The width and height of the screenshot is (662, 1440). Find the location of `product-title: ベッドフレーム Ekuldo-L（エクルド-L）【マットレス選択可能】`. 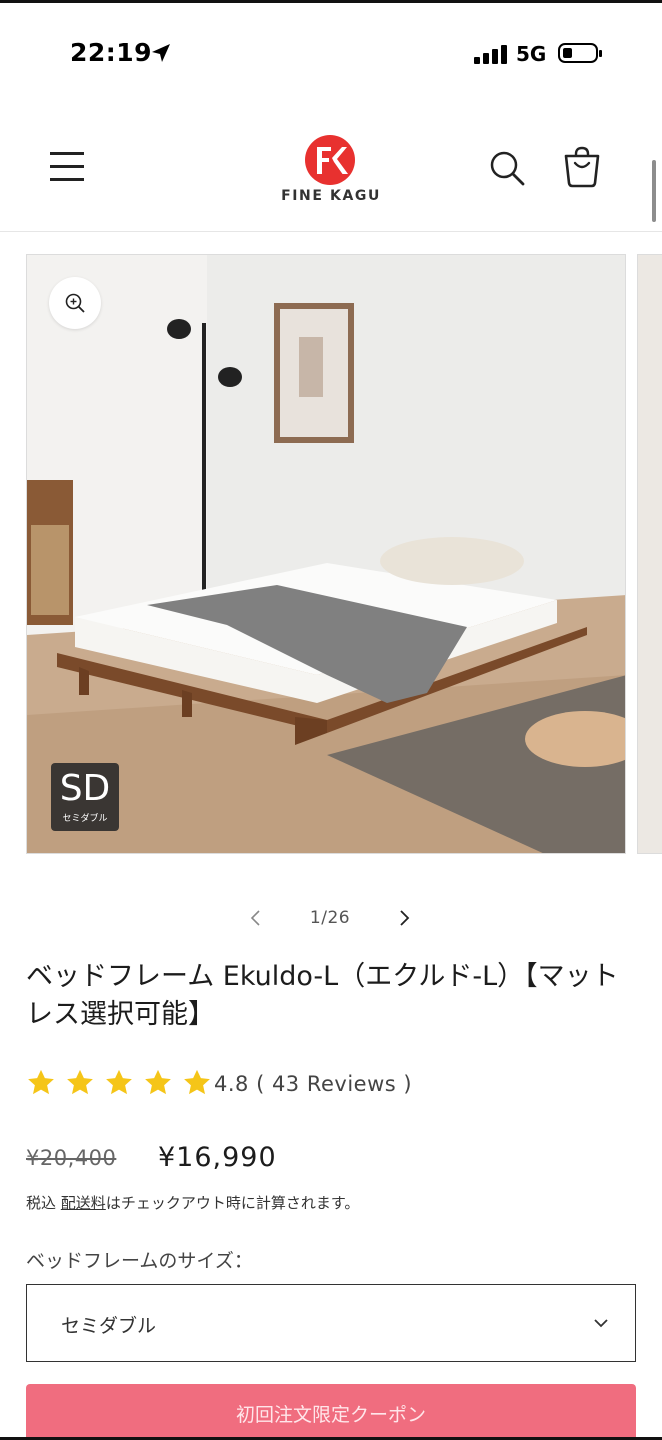

product-title: ベッドフレーム Ekuldo-L（エクルド-L）【マットレス選択可能】 is located at coordinates (322, 995).